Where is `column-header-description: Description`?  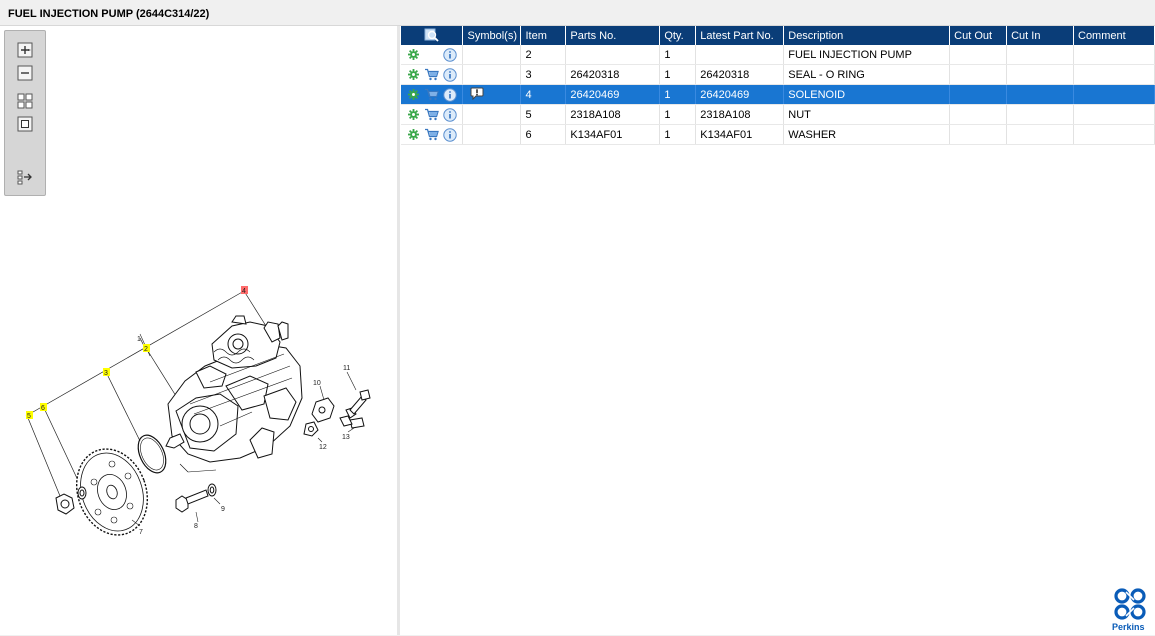
column-header-description: Description is located at coordinates (867, 35).